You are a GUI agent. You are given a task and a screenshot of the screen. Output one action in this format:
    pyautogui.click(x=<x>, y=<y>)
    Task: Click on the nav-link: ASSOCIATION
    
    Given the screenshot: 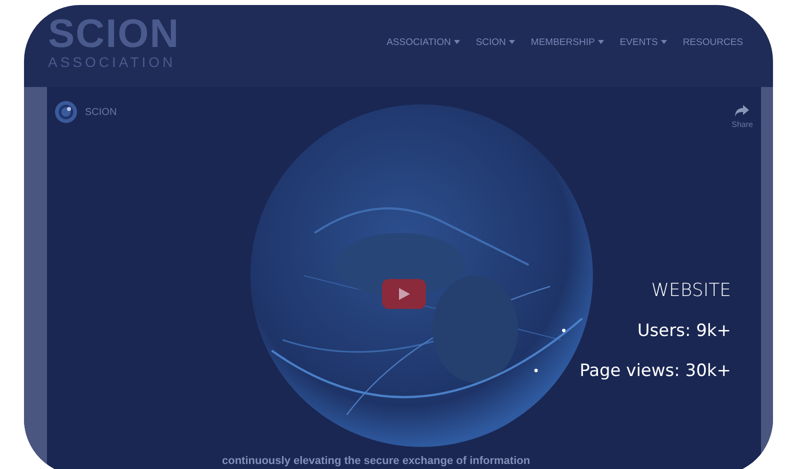 What is the action you would take?
    pyautogui.click(x=423, y=42)
    